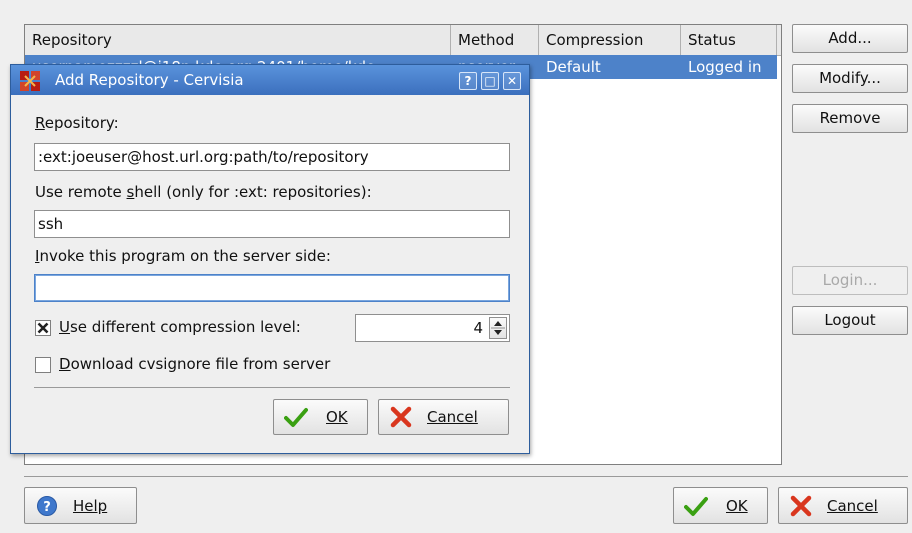 The width and height of the screenshot is (912, 533). Describe the element at coordinates (850, 320) in the screenshot. I see `logout-button: Logout` at that location.